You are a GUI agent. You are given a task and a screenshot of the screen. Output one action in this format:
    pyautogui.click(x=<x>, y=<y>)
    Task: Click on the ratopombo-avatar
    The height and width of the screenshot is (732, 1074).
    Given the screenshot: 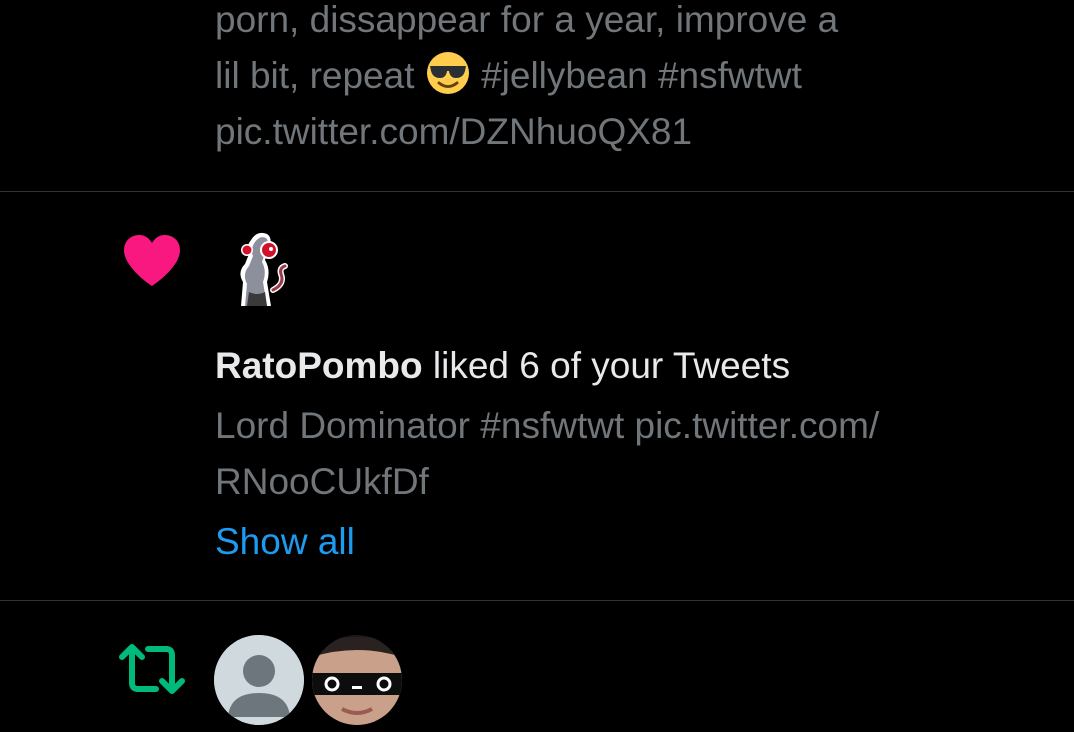 What is the action you would take?
    pyautogui.click(x=260, y=265)
    